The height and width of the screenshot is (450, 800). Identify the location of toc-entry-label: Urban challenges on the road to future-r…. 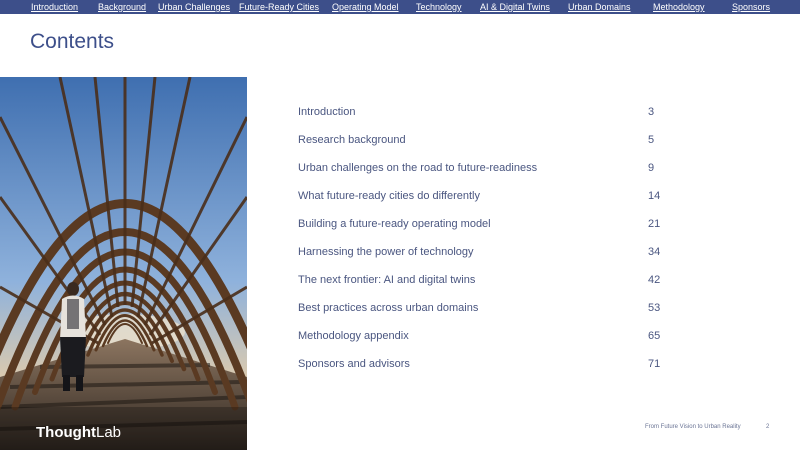
(418, 168).